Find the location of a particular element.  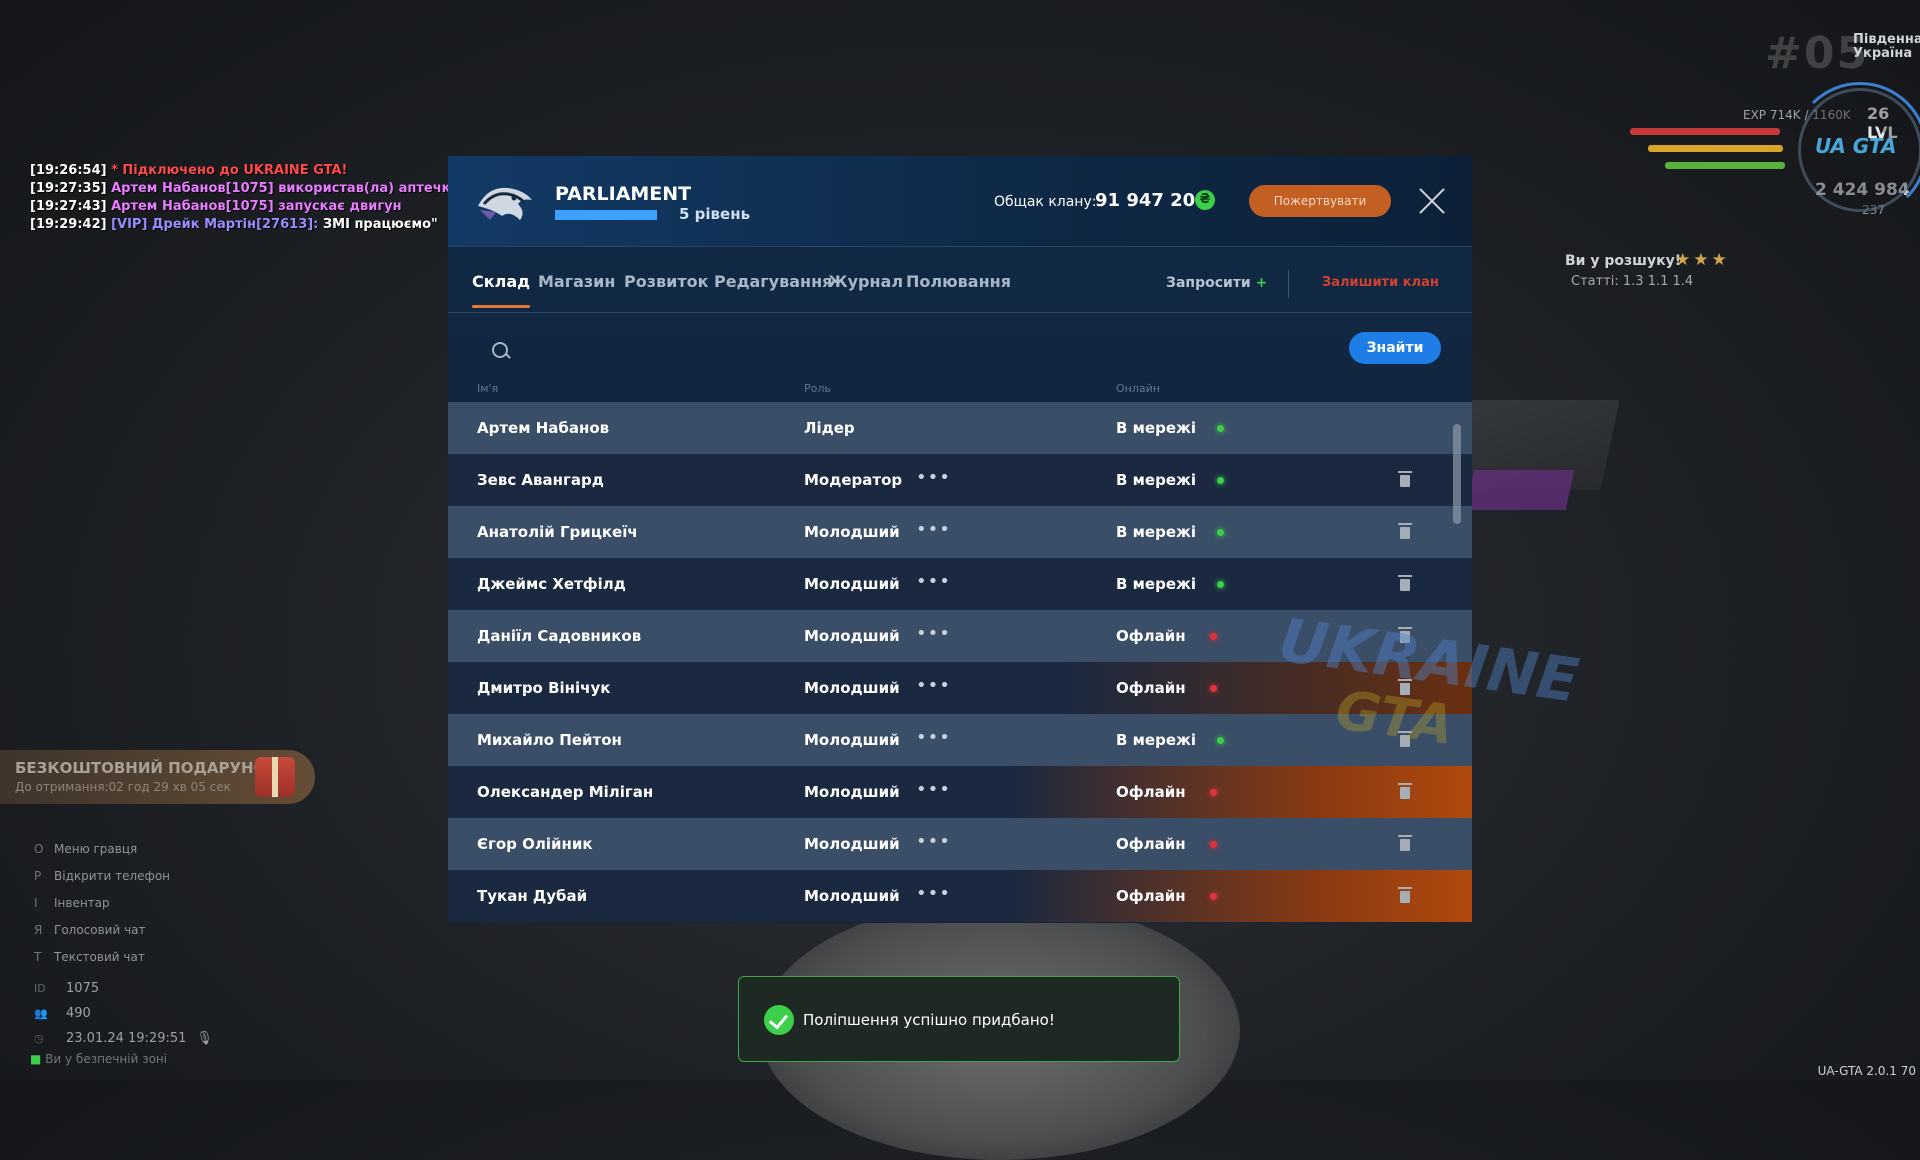

tab-3: Розвиток is located at coordinates (666, 281).